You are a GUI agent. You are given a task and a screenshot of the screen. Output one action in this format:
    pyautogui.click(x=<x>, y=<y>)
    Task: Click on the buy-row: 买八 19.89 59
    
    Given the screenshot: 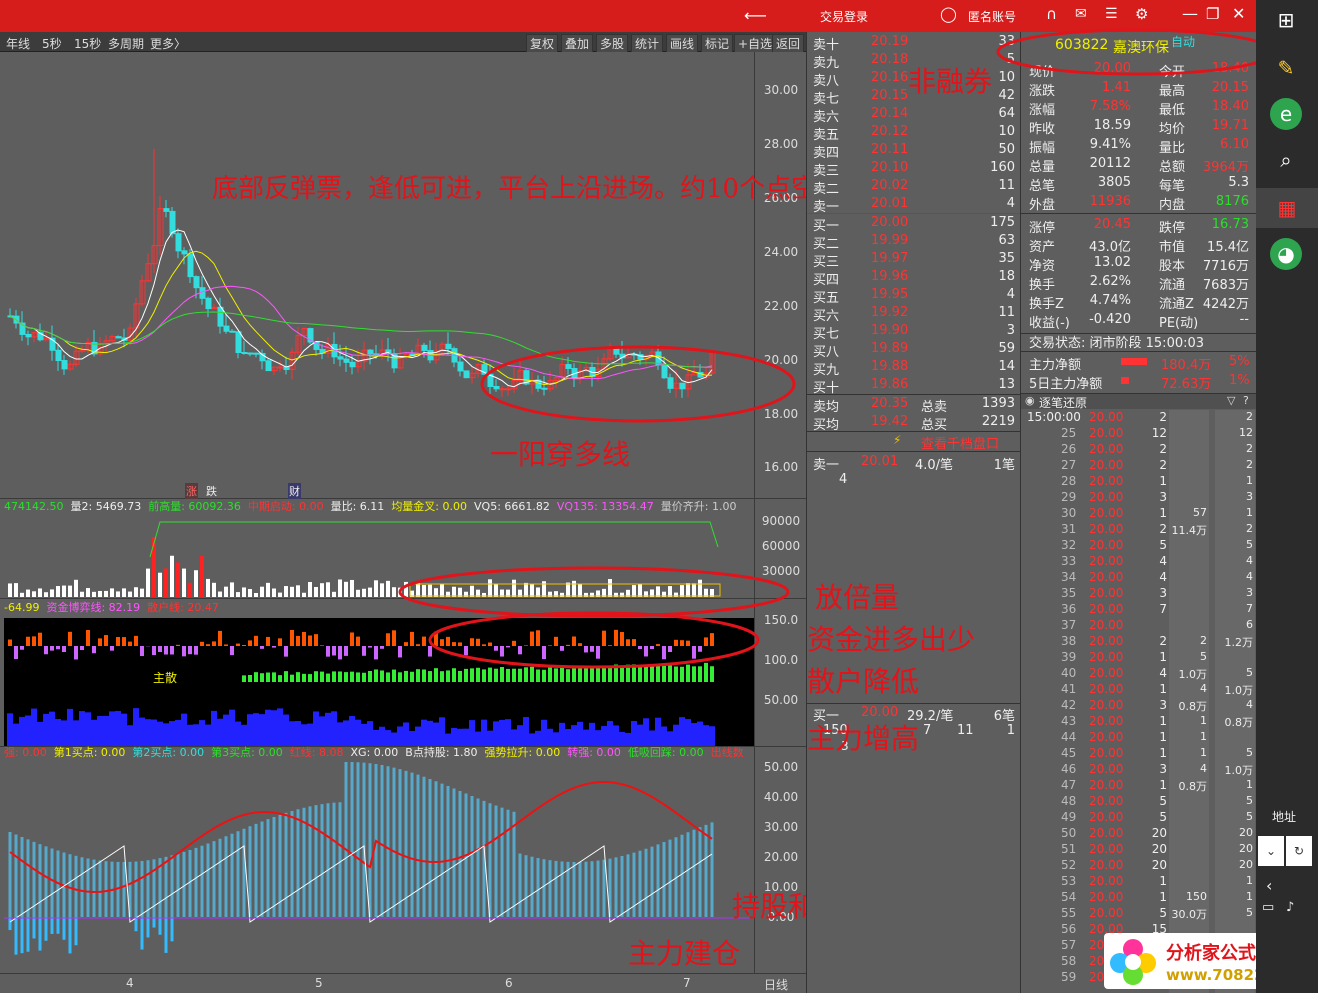 What is the action you would take?
    pyautogui.click(x=914, y=350)
    